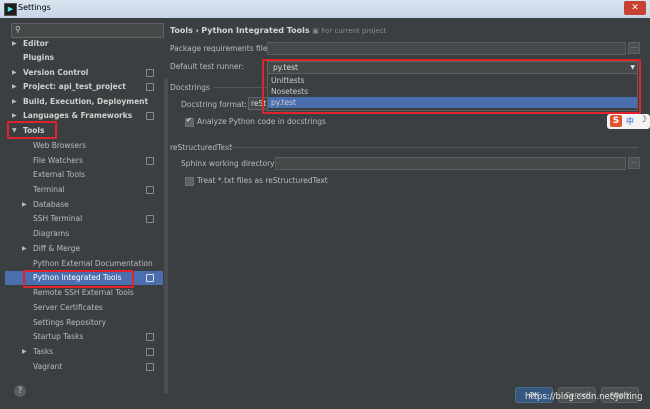 The width and height of the screenshot is (650, 409). What do you see at coordinates (84, 175) in the screenshot?
I see `tree-item-external-tools: External Tools` at bounding box center [84, 175].